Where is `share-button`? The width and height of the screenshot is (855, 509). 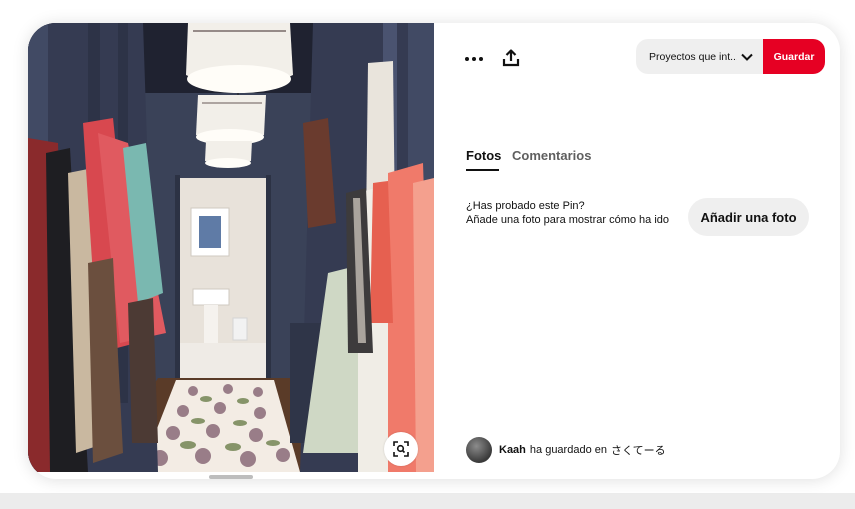 share-button is located at coordinates (511, 58).